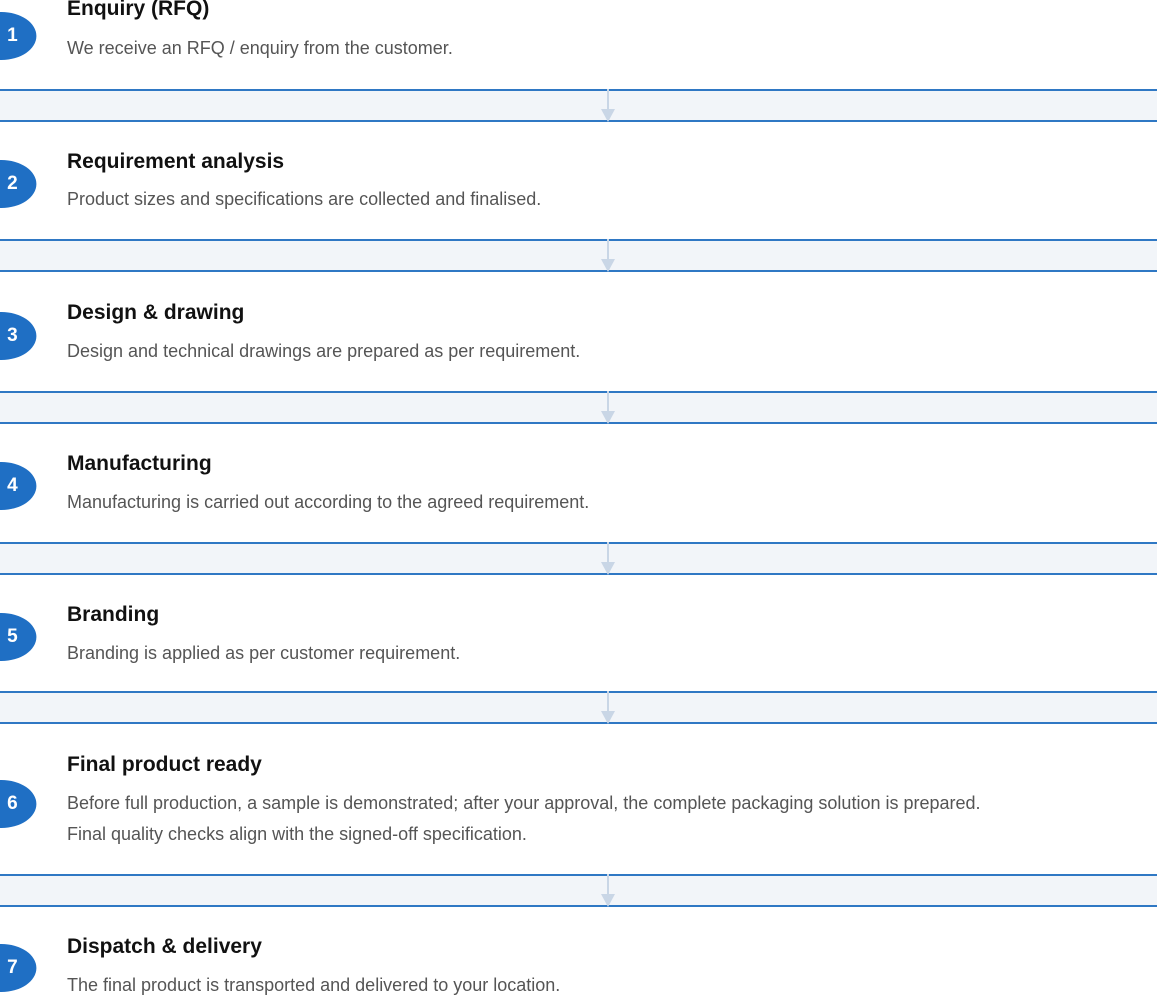 The width and height of the screenshot is (1157, 1001). What do you see at coordinates (18, 637) in the screenshot?
I see `step-number-badge: 5` at bounding box center [18, 637].